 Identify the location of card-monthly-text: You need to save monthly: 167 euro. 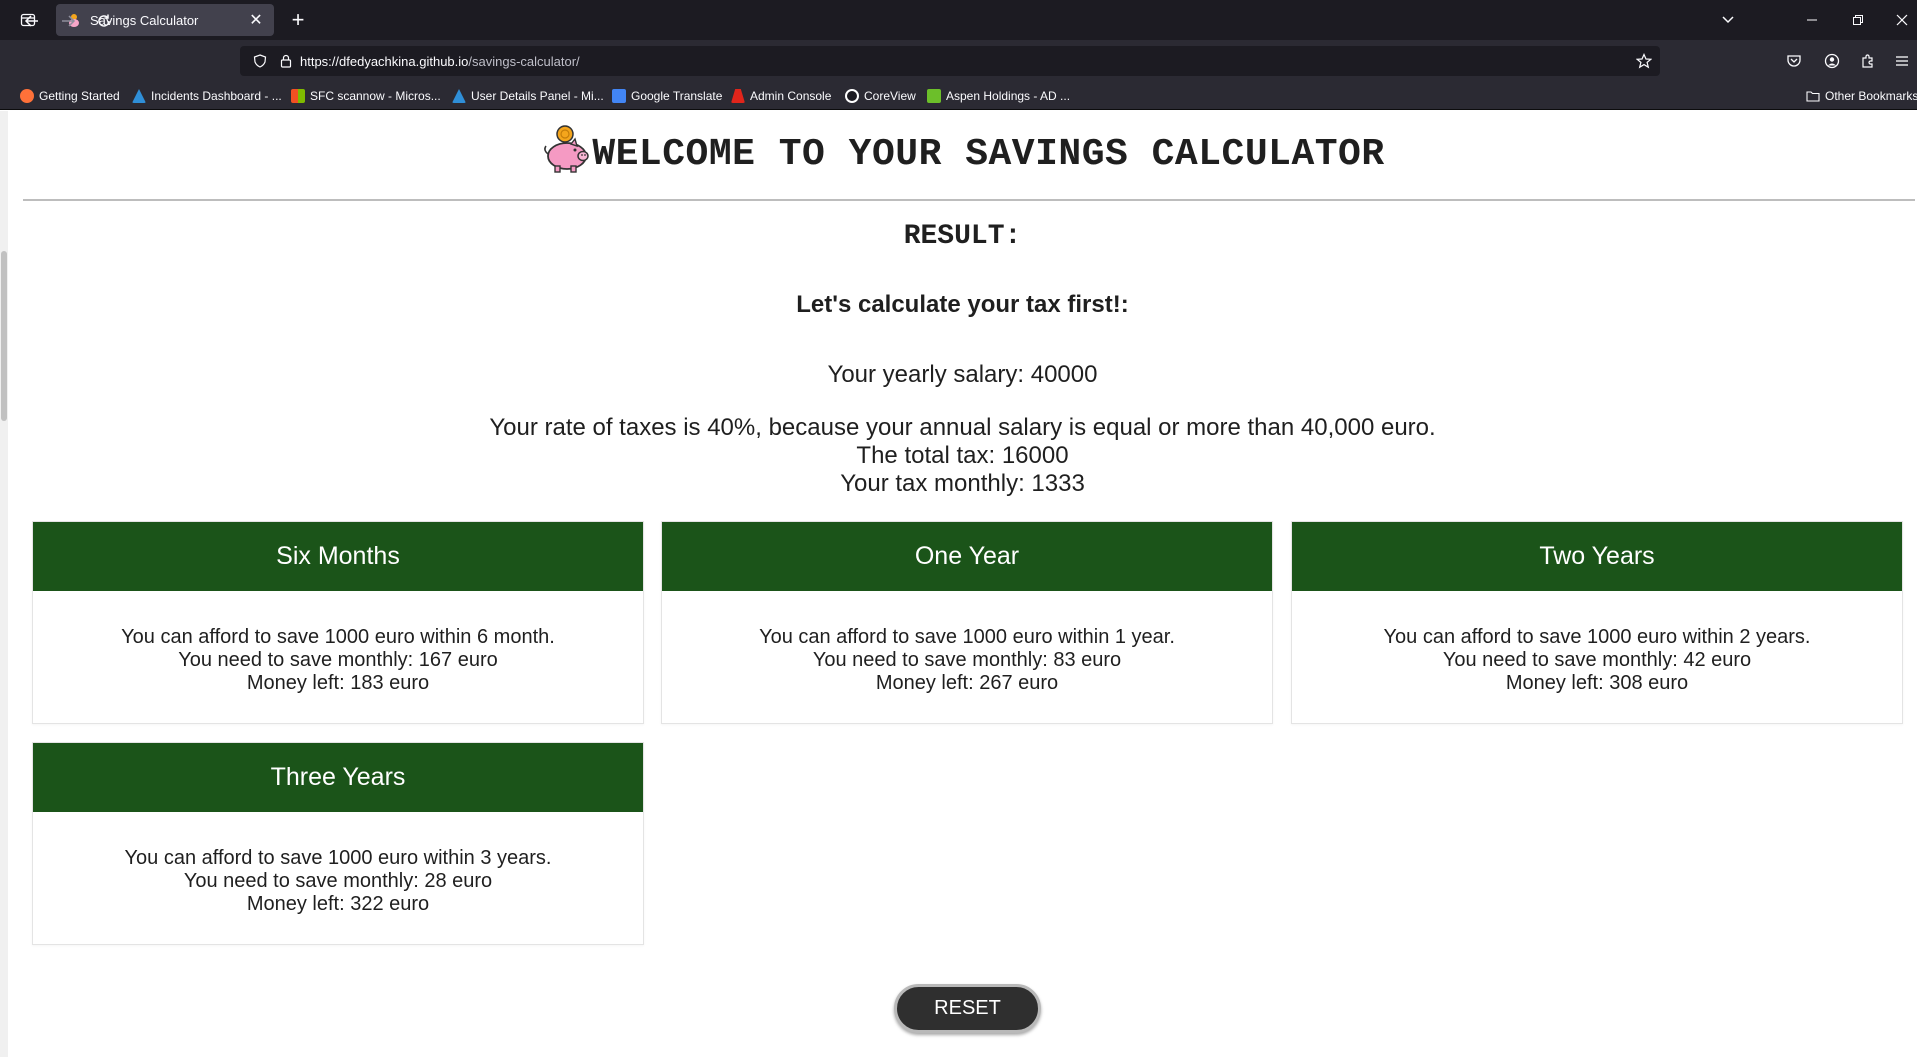
(338, 660).